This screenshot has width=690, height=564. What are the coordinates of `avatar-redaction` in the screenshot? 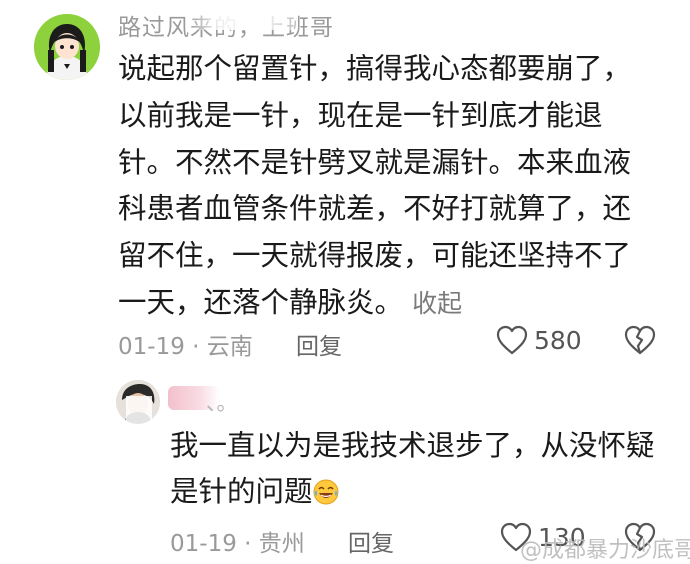 It's located at (139, 410).